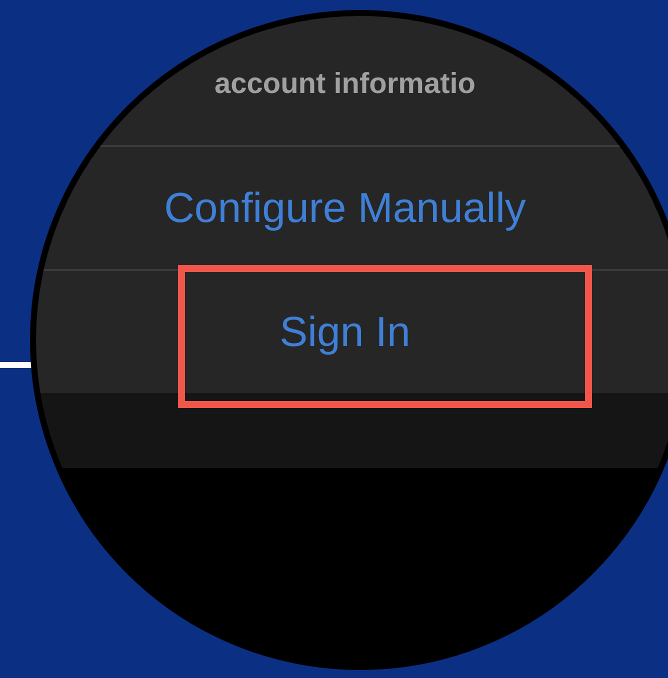  What do you see at coordinates (345, 332) in the screenshot?
I see `dialog-button: Sign In` at bounding box center [345, 332].